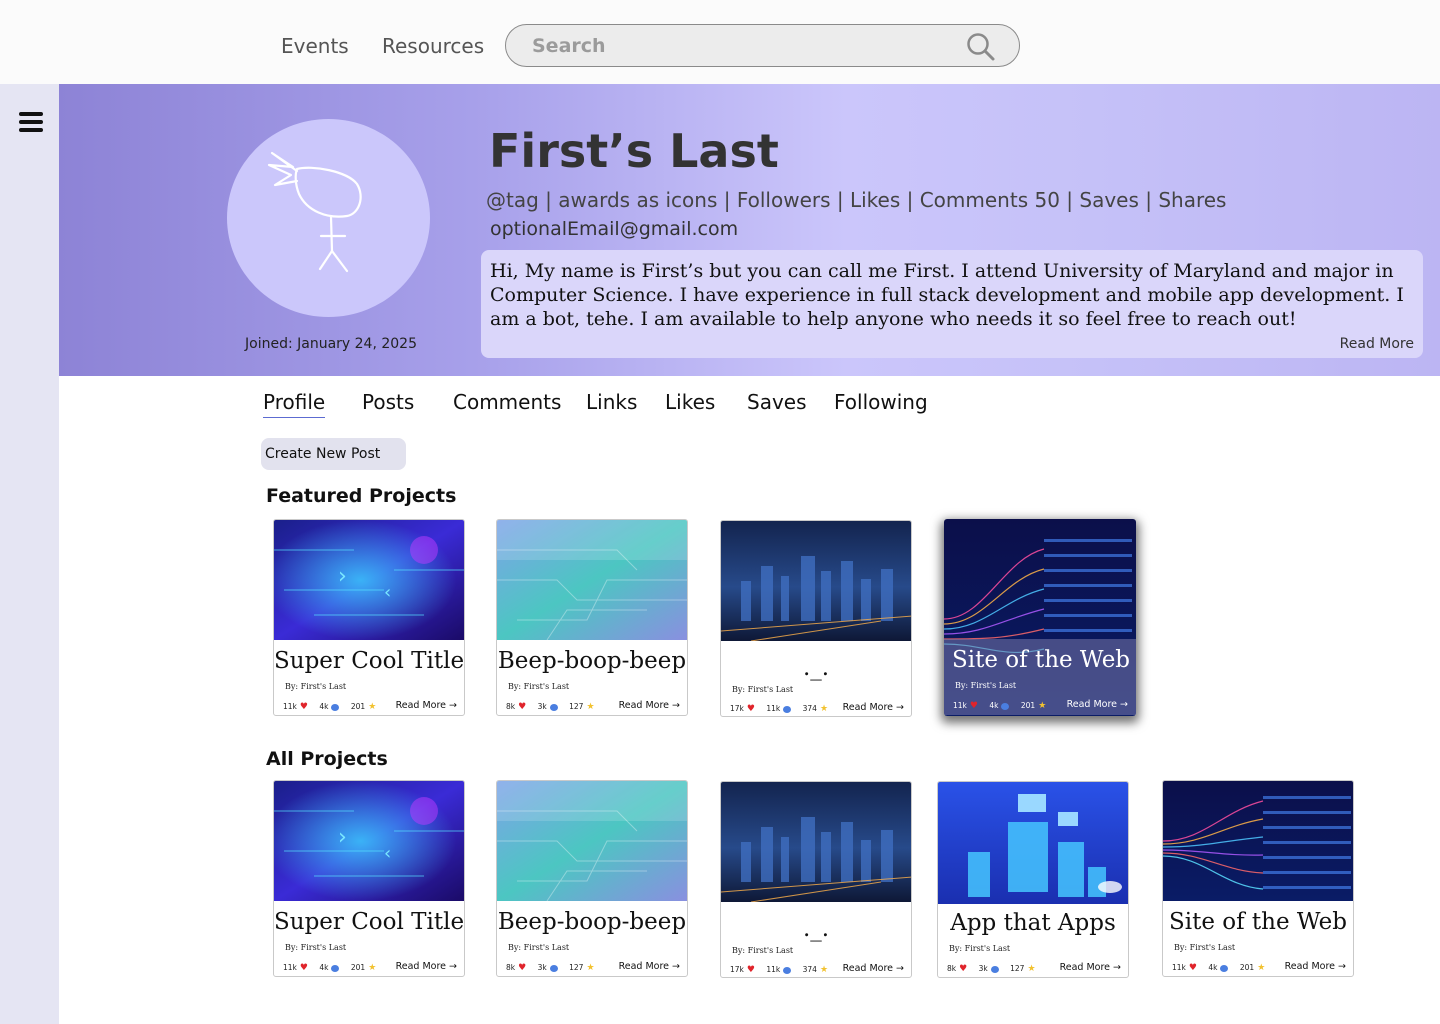  I want to click on tab-comments: Comments, so click(507, 402).